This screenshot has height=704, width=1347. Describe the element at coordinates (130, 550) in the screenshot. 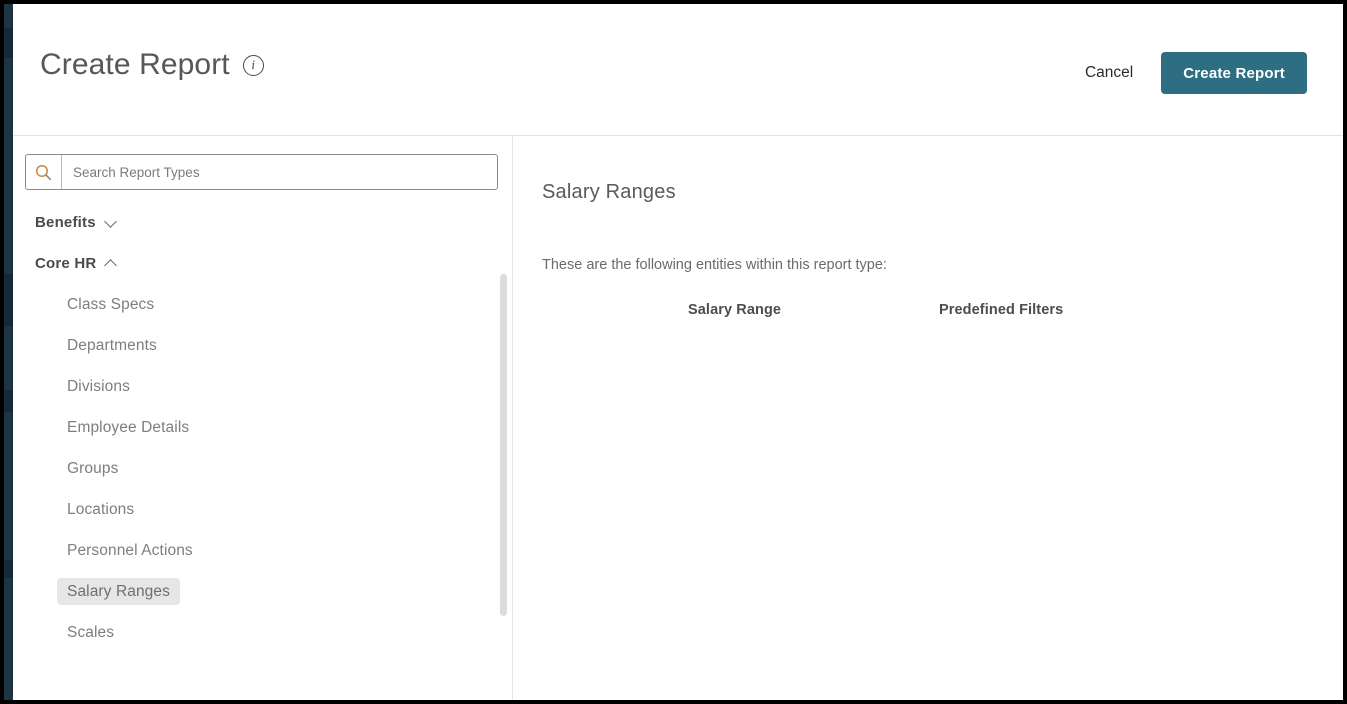

I see `tree-item-label: Personnel Actions` at that location.